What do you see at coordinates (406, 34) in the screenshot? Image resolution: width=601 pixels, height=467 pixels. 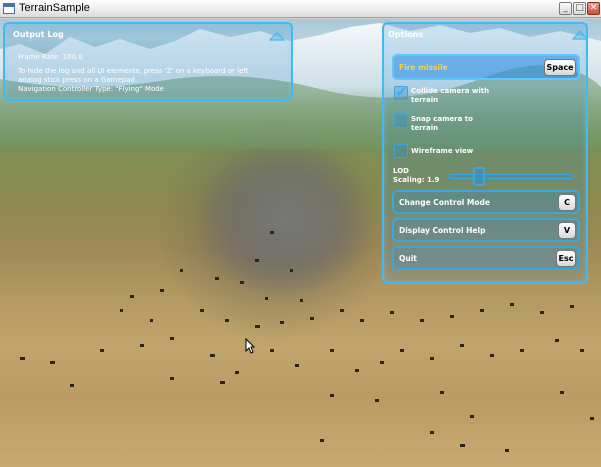 I see `options-title: Options` at bounding box center [406, 34].